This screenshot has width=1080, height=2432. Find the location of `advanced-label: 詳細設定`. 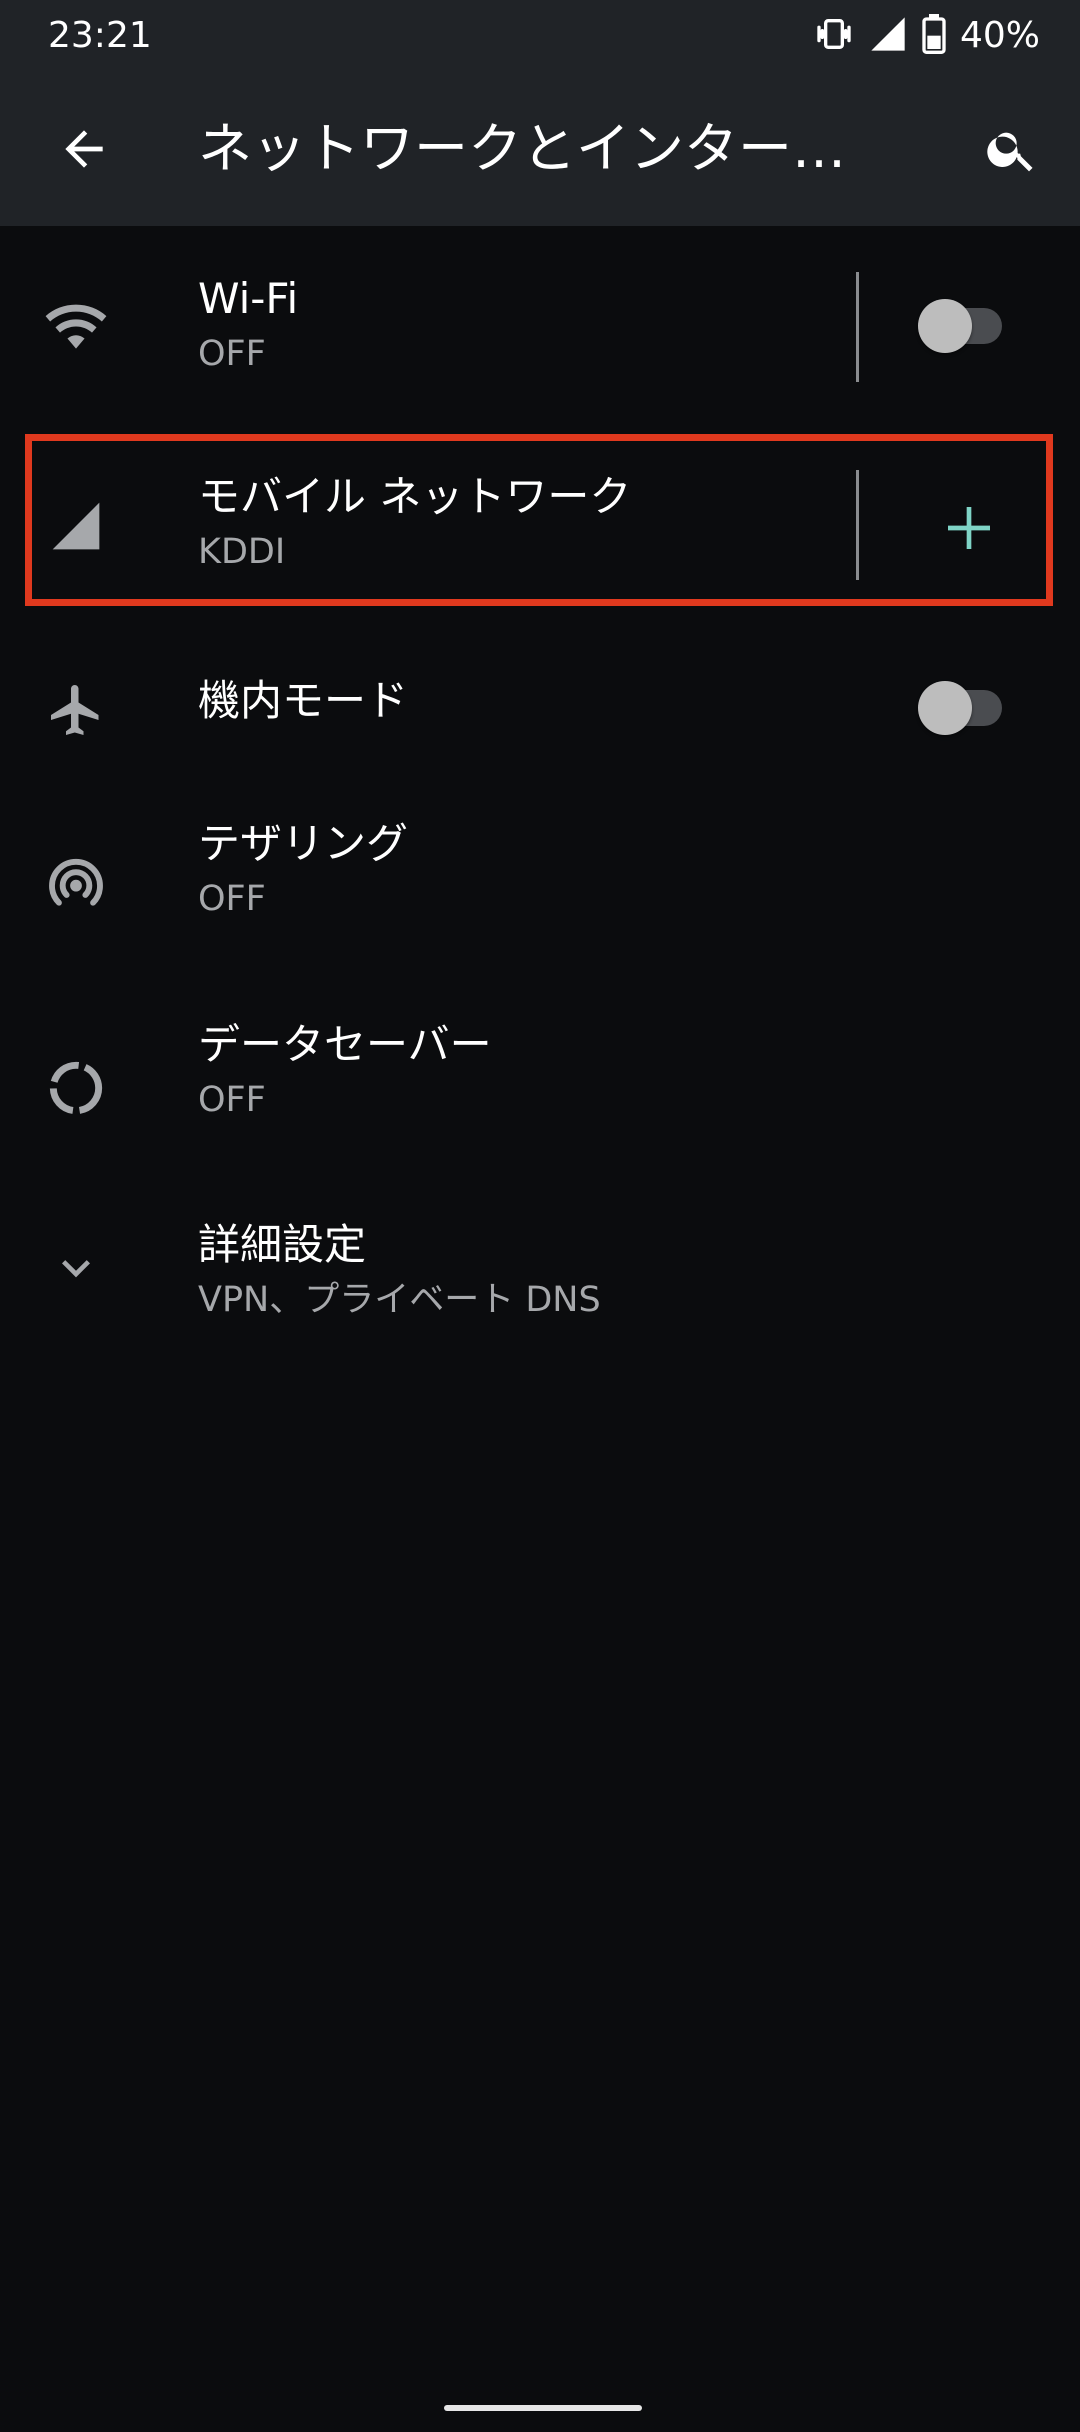

advanced-label: 詳細設定 is located at coordinates (282, 1244).